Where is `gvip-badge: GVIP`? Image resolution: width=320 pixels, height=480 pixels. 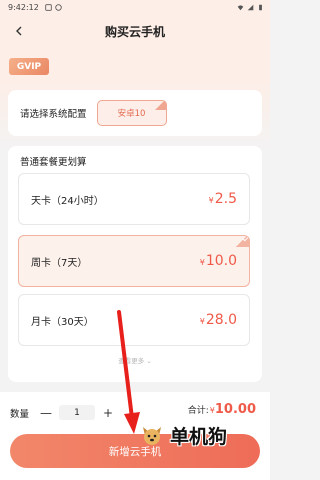 gvip-badge: GVIP is located at coordinates (29, 66).